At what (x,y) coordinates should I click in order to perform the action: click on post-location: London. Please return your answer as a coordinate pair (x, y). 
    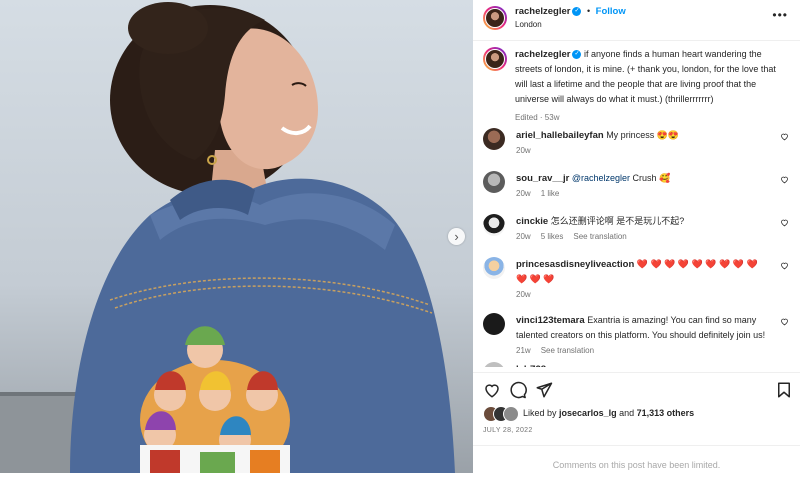
    Looking at the image, I should click on (528, 24).